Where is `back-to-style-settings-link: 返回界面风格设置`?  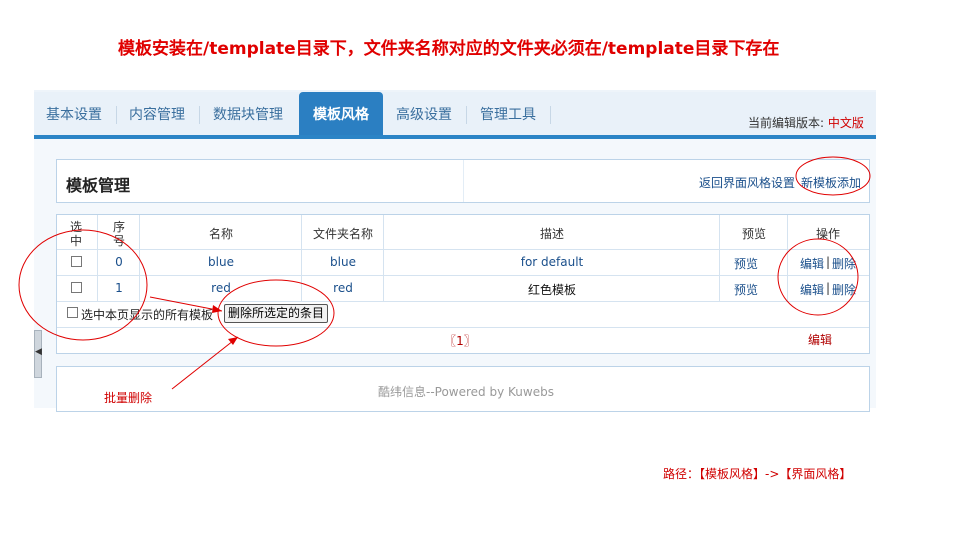 back-to-style-settings-link: 返回界面风格设置 is located at coordinates (747, 182).